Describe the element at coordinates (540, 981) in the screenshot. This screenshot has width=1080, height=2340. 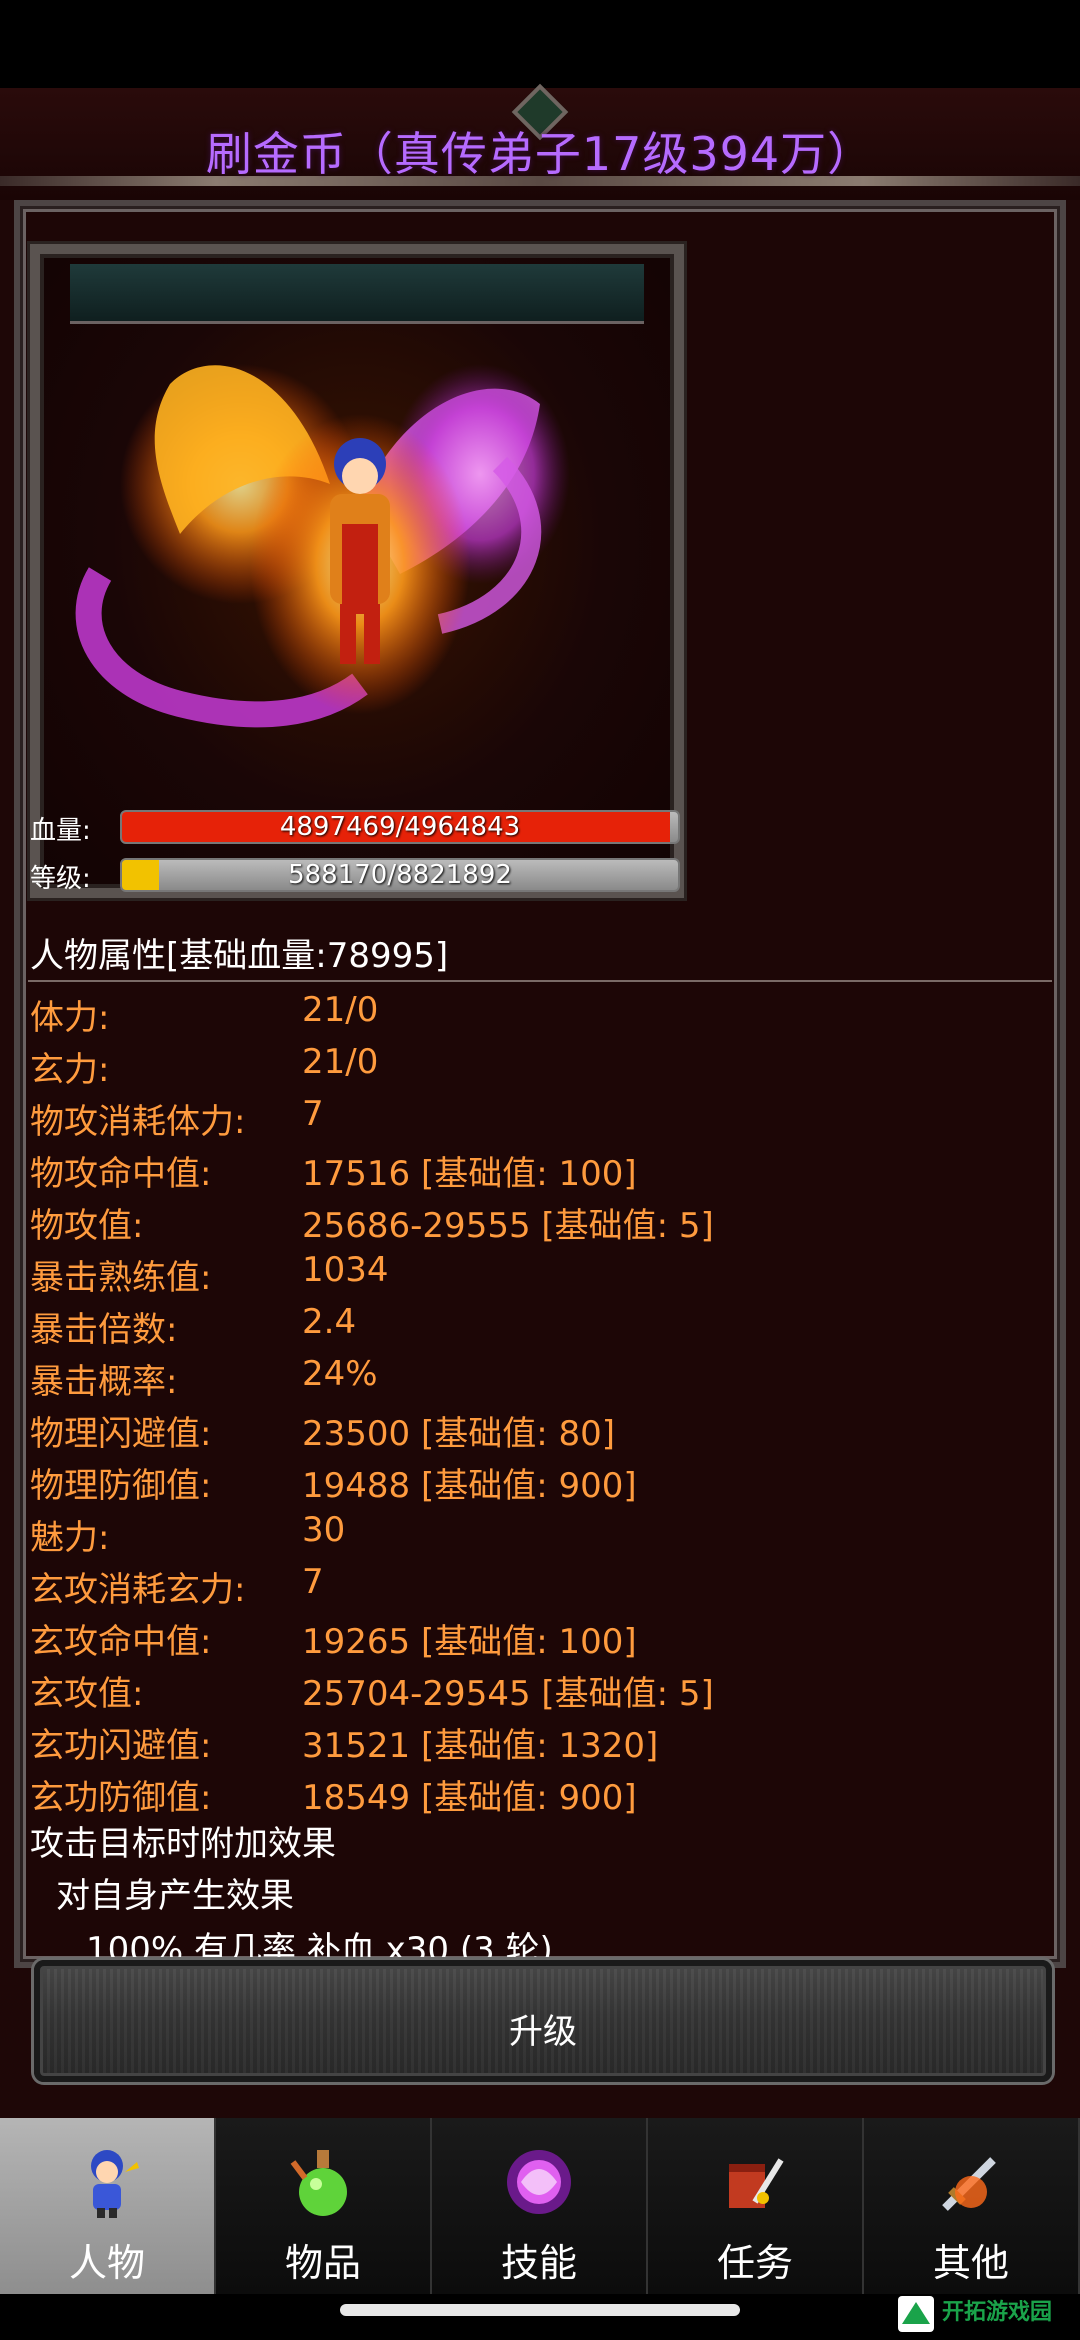
I see `attributes-divider` at that location.